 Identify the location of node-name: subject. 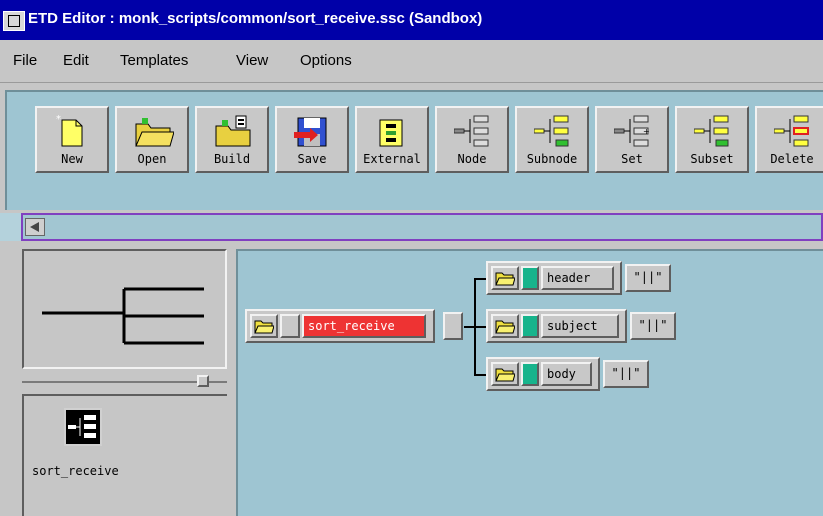
(580, 326).